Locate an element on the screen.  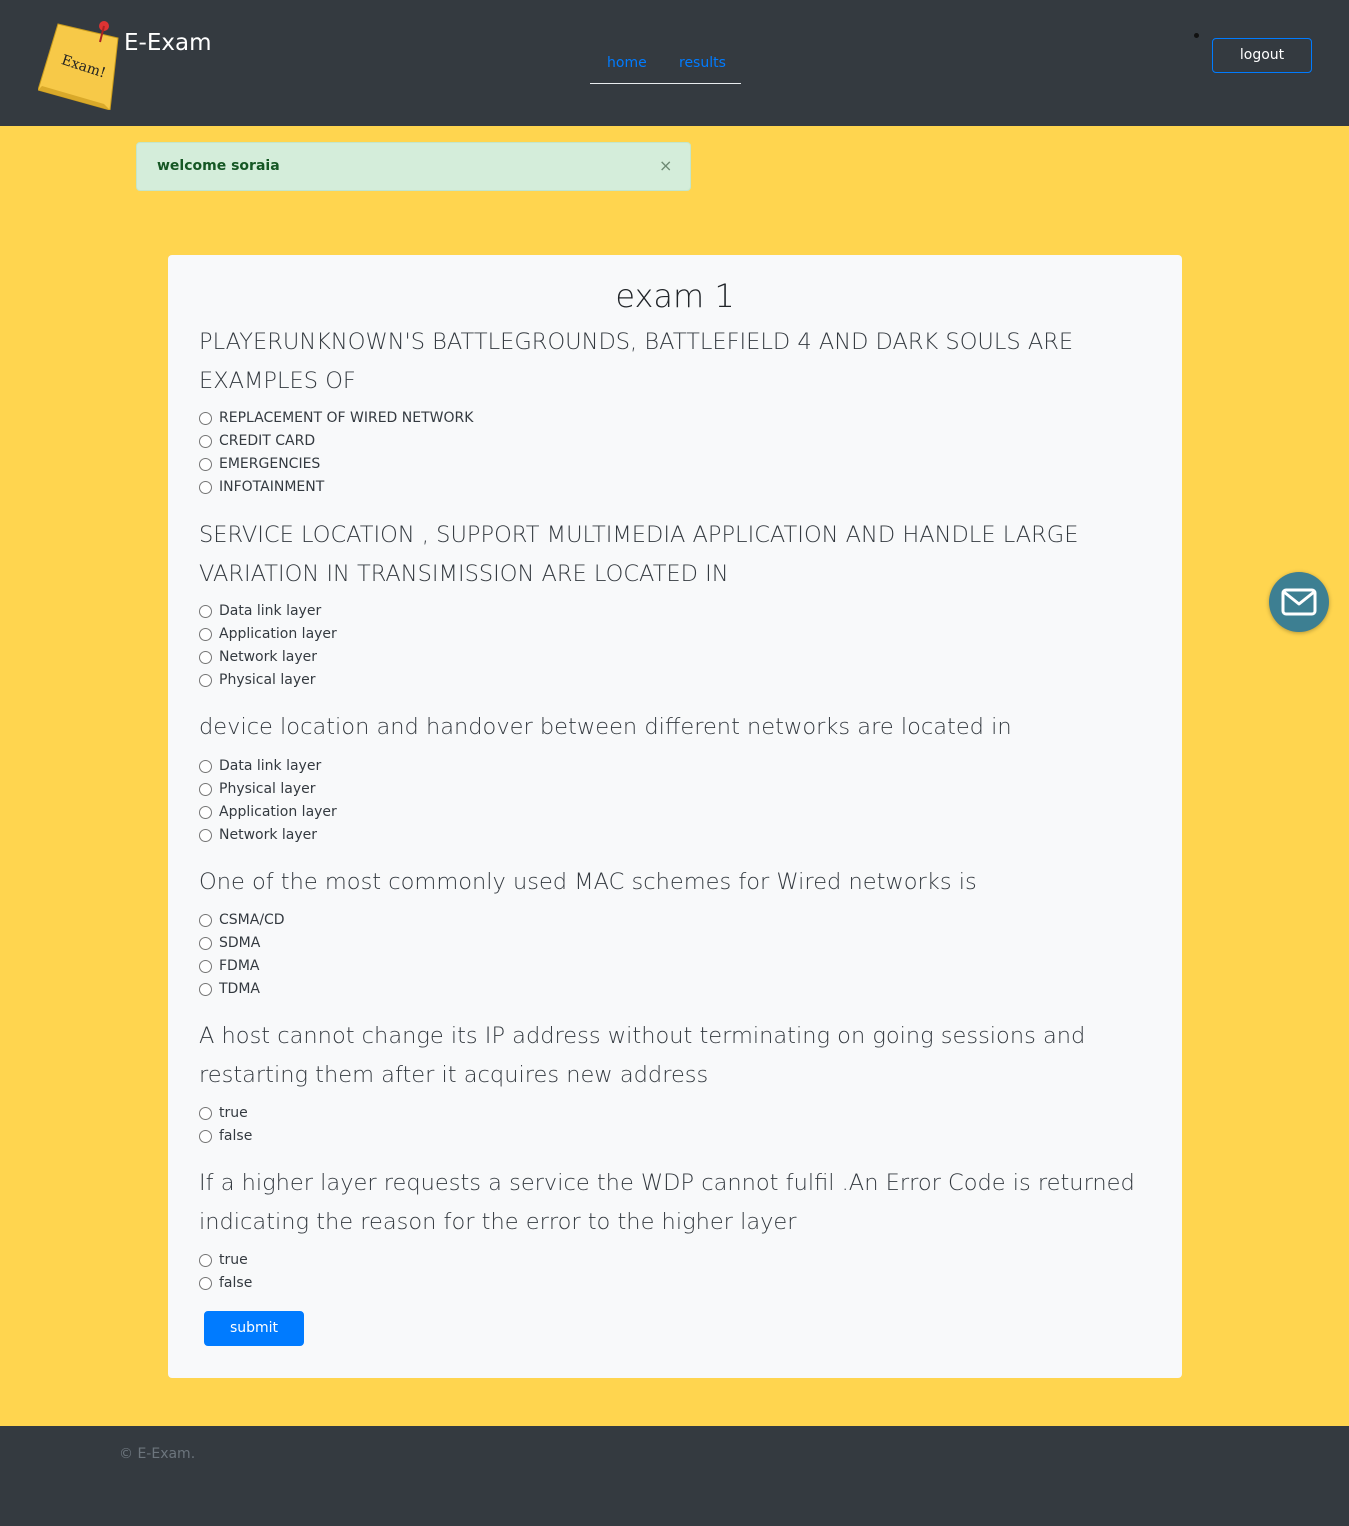
envelope-icon is located at coordinates (1299, 602).